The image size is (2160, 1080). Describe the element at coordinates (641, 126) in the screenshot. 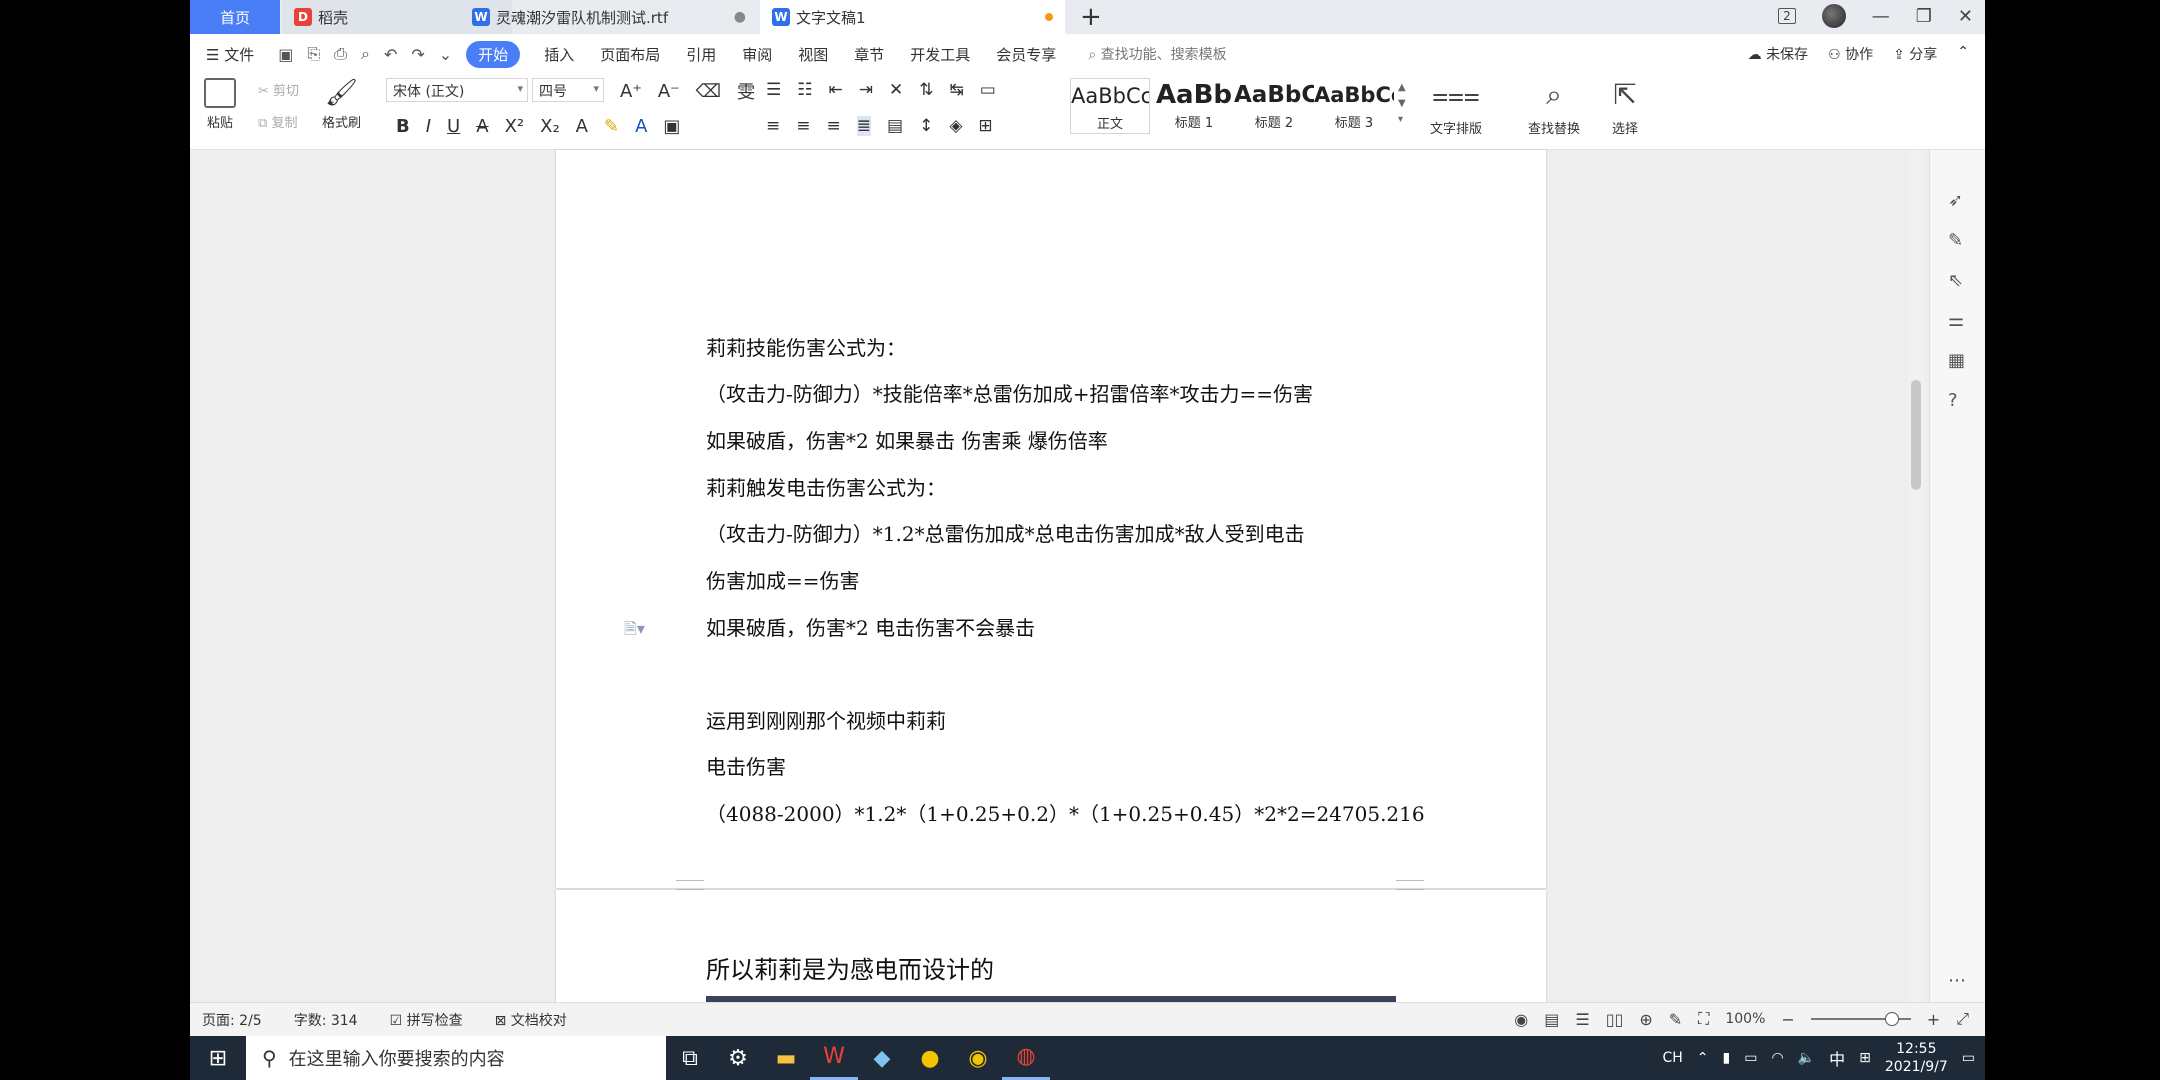

I see `font-color-icon: A` at that location.